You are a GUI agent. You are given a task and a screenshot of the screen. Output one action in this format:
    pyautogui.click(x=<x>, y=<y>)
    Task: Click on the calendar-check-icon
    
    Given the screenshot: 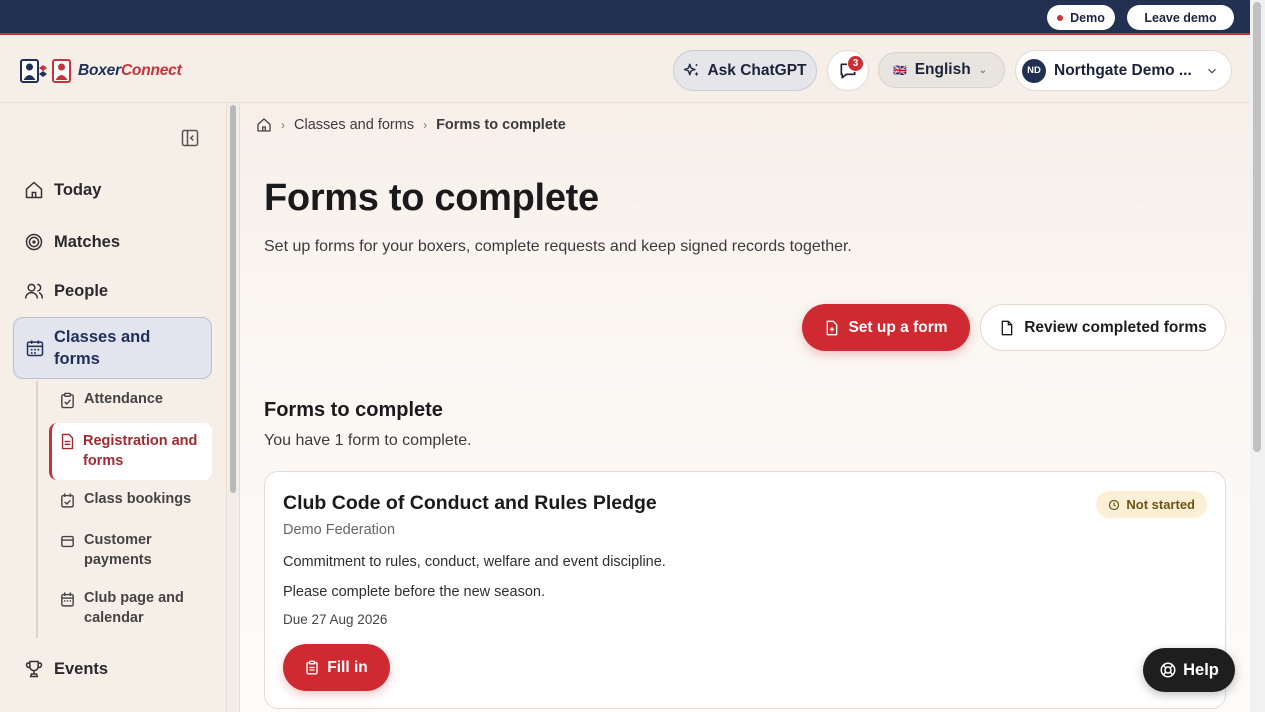 What is the action you would take?
    pyautogui.click(x=67, y=500)
    